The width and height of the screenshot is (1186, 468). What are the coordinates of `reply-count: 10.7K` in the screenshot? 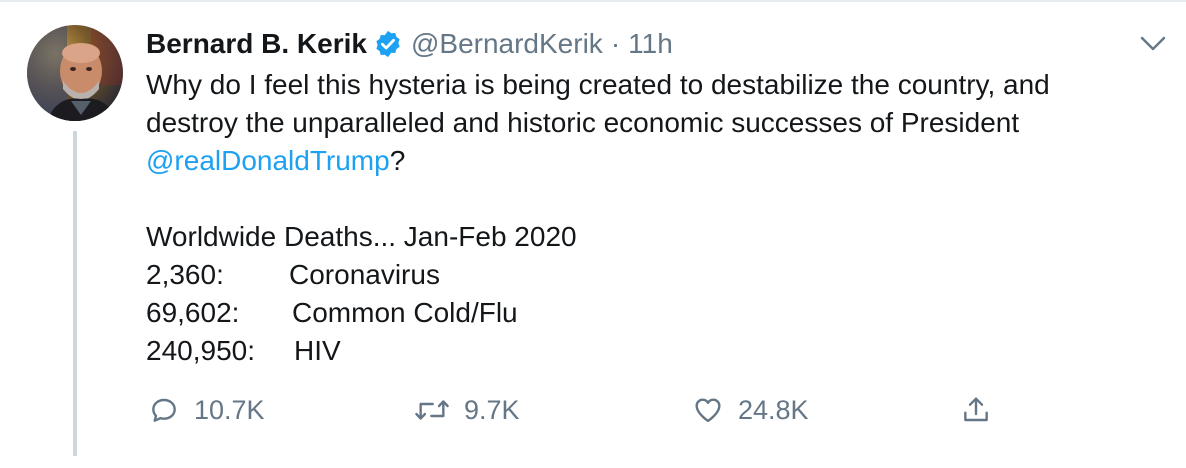 It's located at (229, 409).